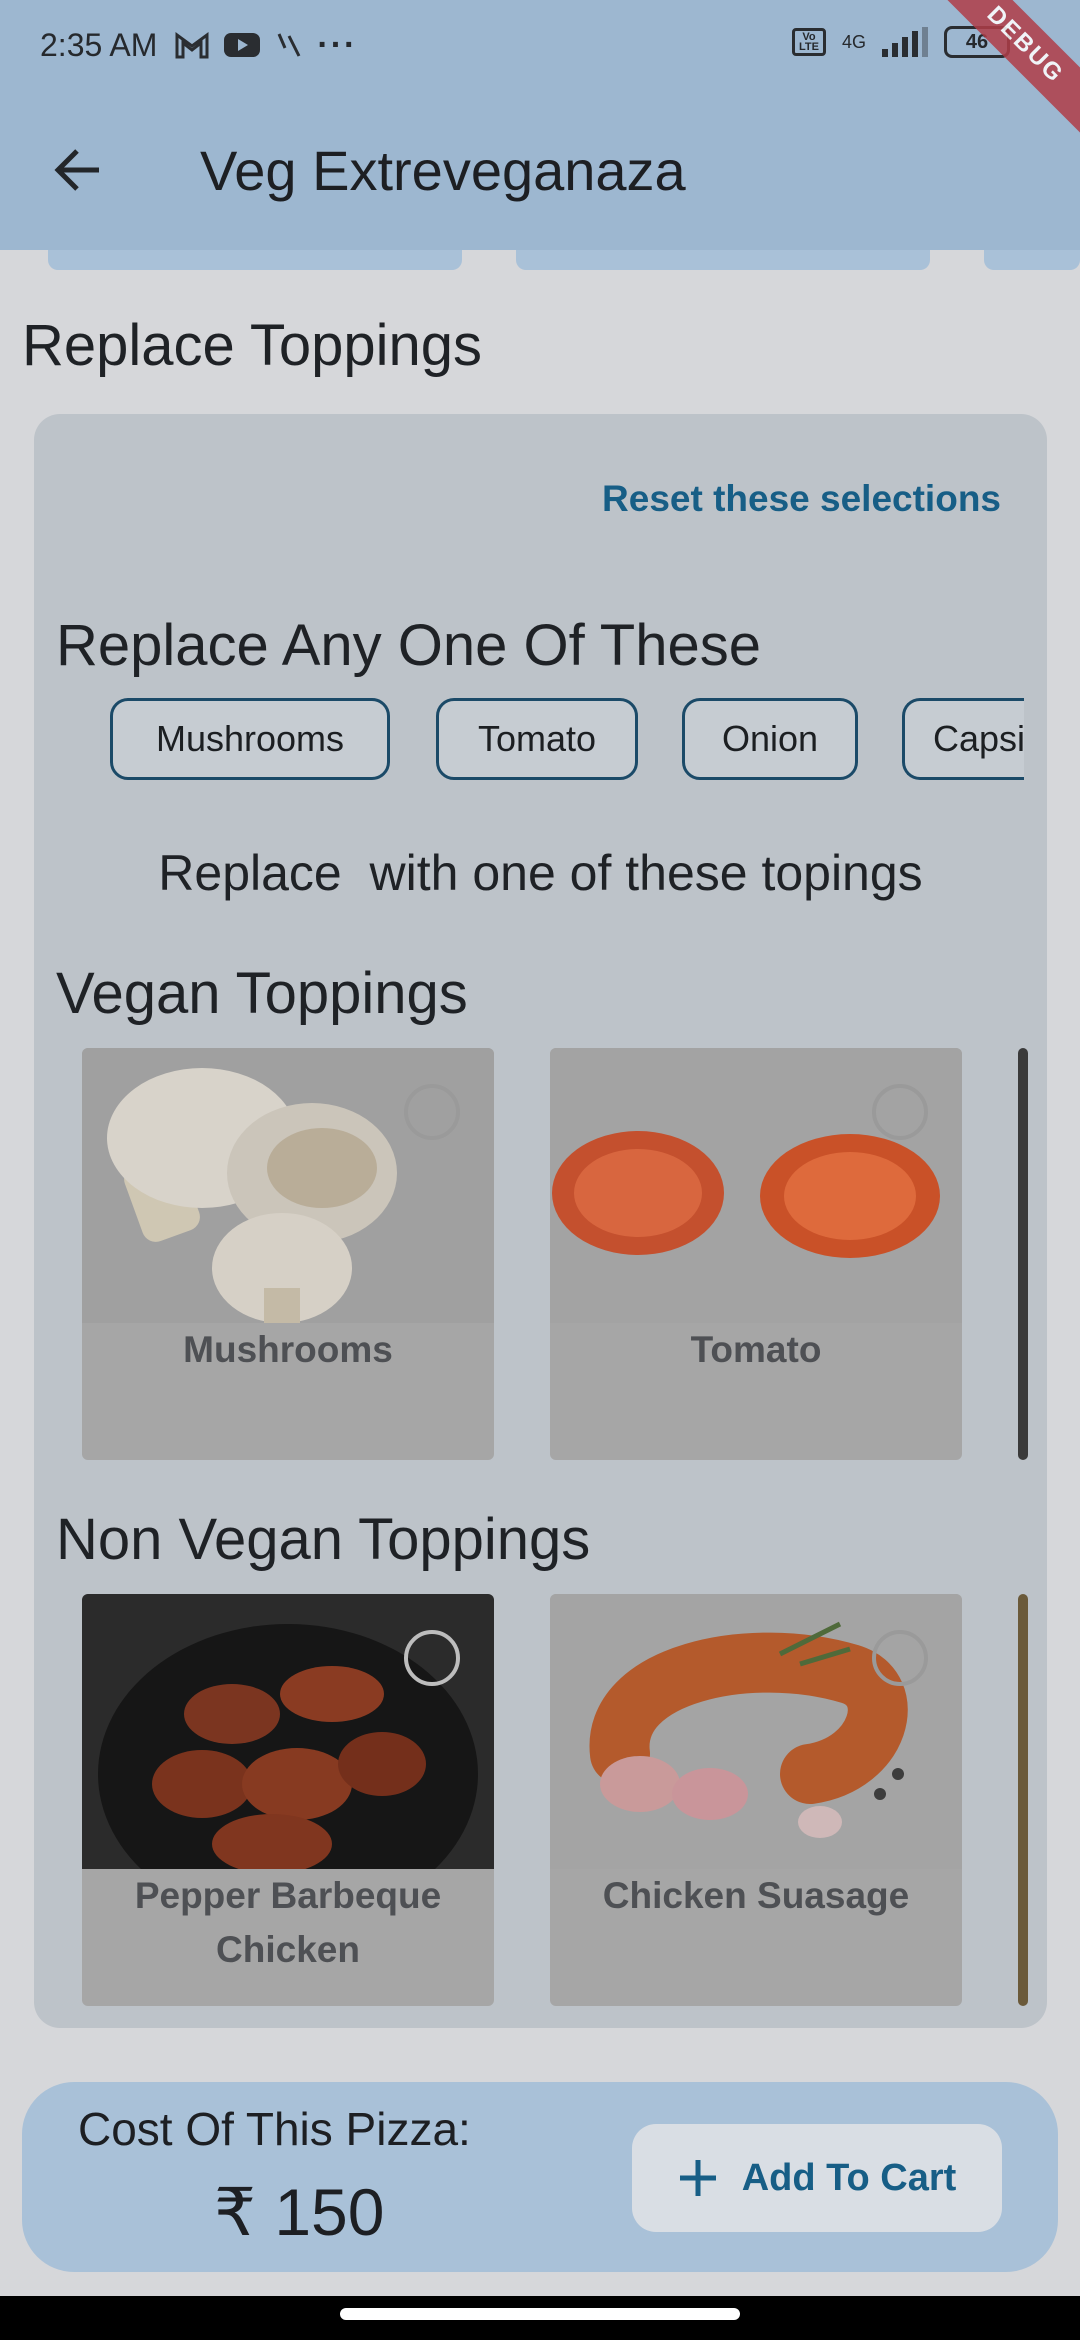 The height and width of the screenshot is (2340, 1080). What do you see at coordinates (274, 2129) in the screenshot?
I see `cost-label: Cost Of This Pizza:` at bounding box center [274, 2129].